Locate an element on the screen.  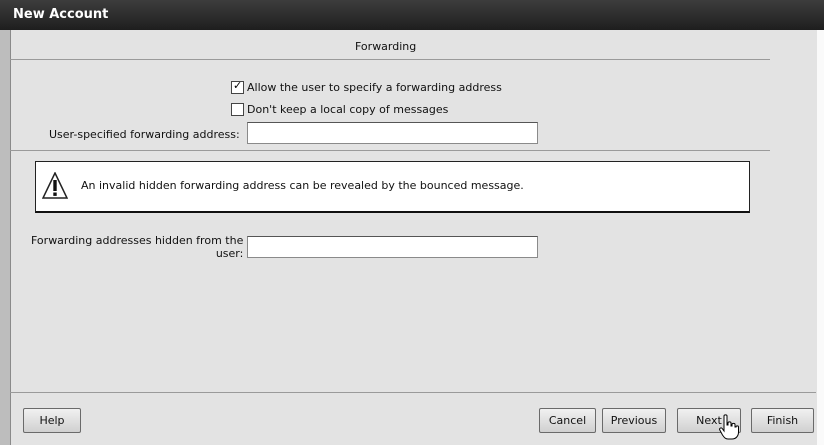
user-forwarding-input is located at coordinates (392, 133).